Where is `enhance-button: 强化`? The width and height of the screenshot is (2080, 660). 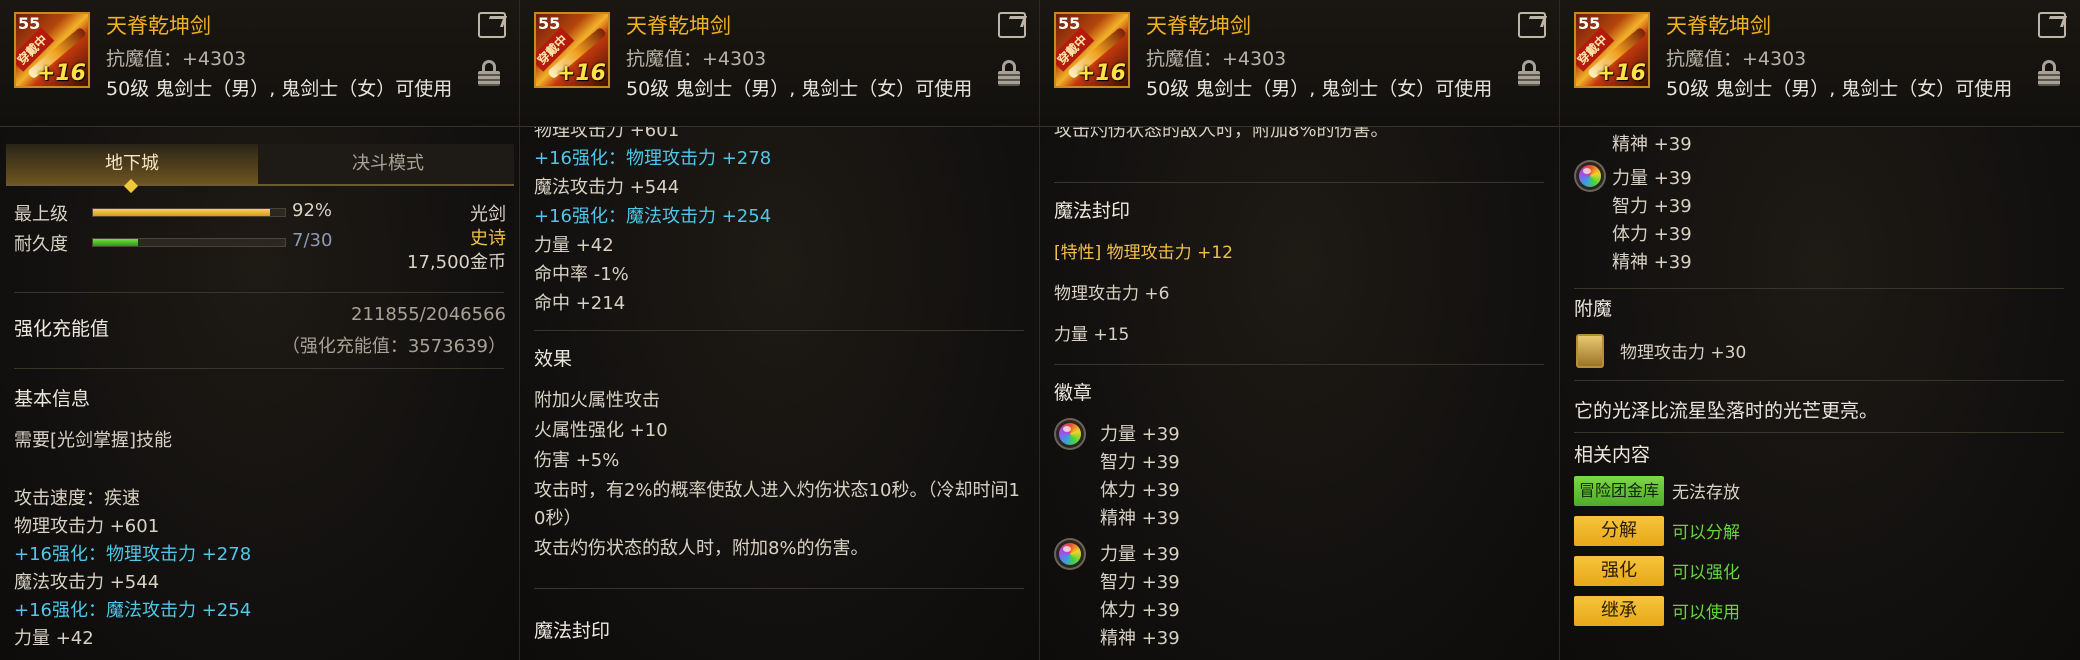 enhance-button: 强化 is located at coordinates (1619, 571).